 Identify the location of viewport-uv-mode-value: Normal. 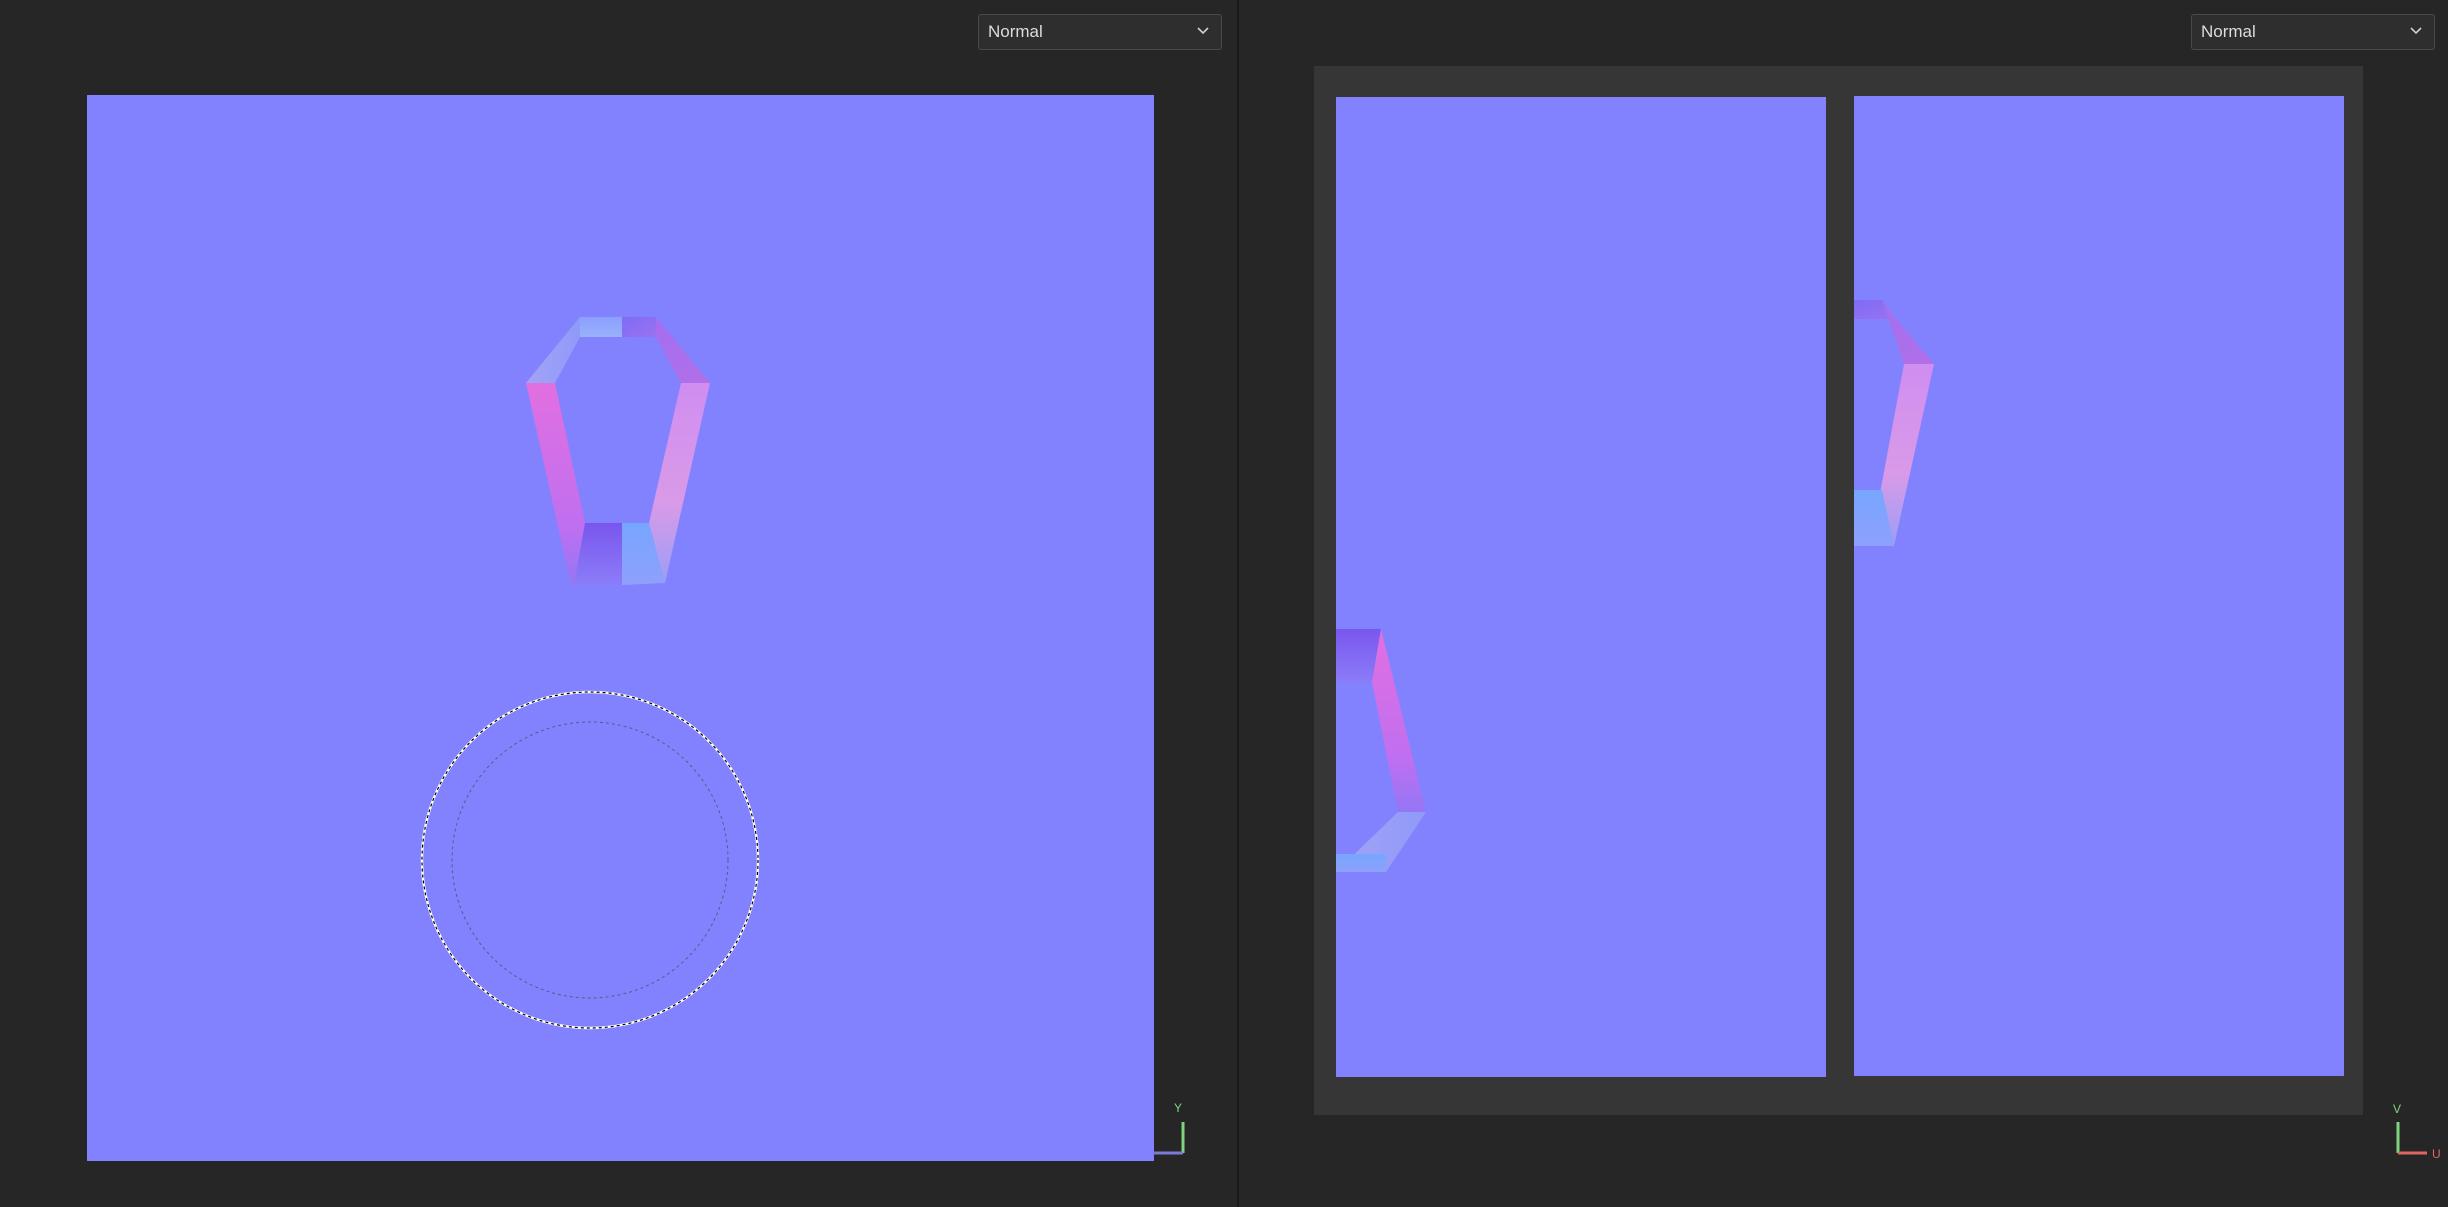
(2228, 31).